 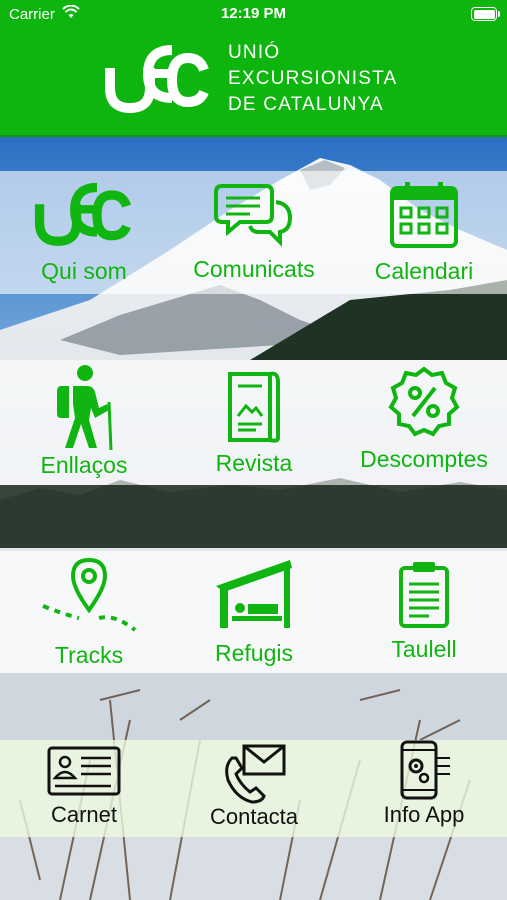 I want to click on org-line-2: EXCURSIONISTA, so click(x=313, y=78).